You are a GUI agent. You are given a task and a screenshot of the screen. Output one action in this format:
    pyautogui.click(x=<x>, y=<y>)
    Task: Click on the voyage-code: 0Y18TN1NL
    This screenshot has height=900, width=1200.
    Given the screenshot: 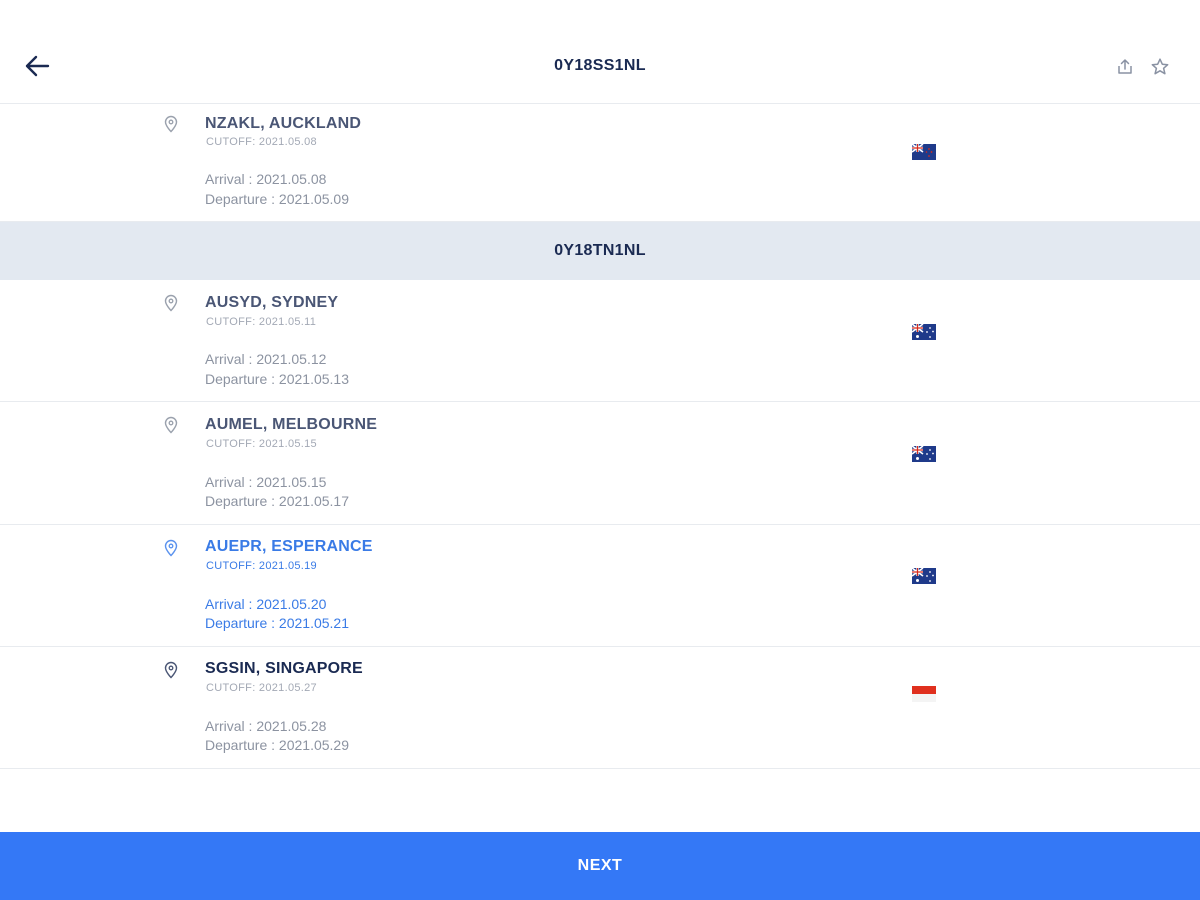 What is the action you would take?
    pyautogui.click(x=600, y=250)
    